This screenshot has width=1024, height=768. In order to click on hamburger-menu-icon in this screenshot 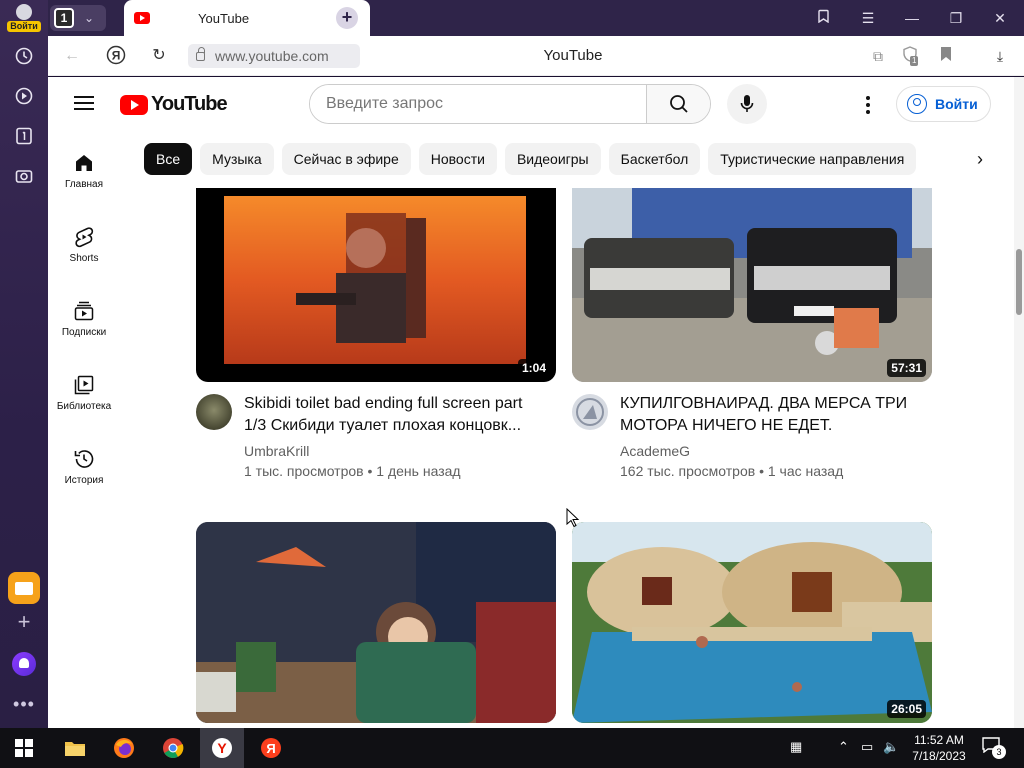, I will do `click(84, 103)`.